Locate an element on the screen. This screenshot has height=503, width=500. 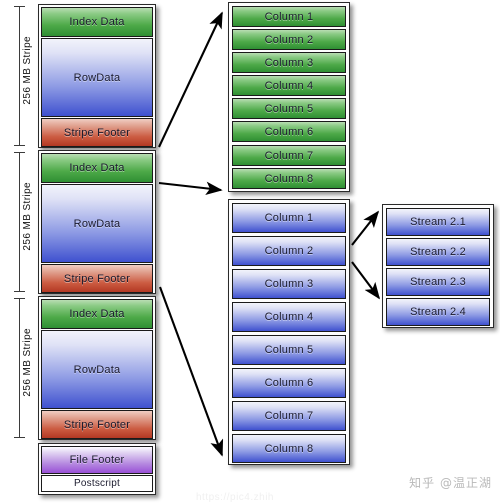
index-column-5: Column 5 is located at coordinates (289, 108).